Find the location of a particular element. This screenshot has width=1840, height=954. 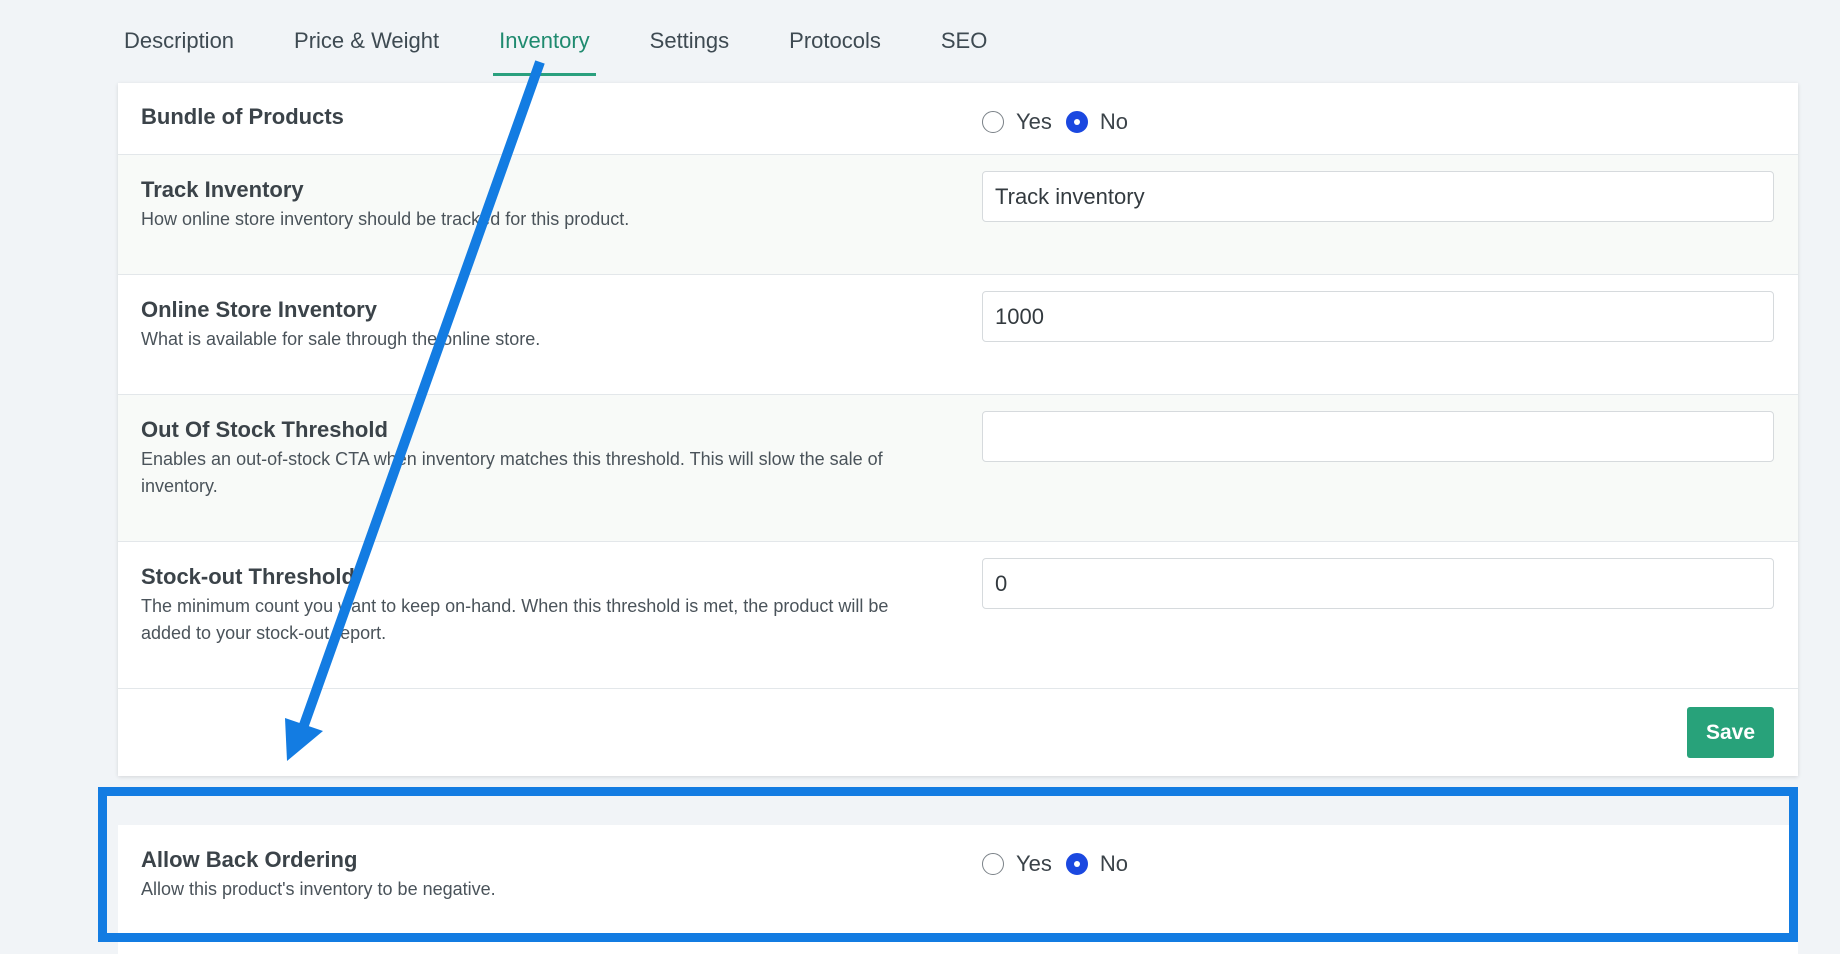

back-ordering-radio-group: Yes No is located at coordinates (1062, 864).